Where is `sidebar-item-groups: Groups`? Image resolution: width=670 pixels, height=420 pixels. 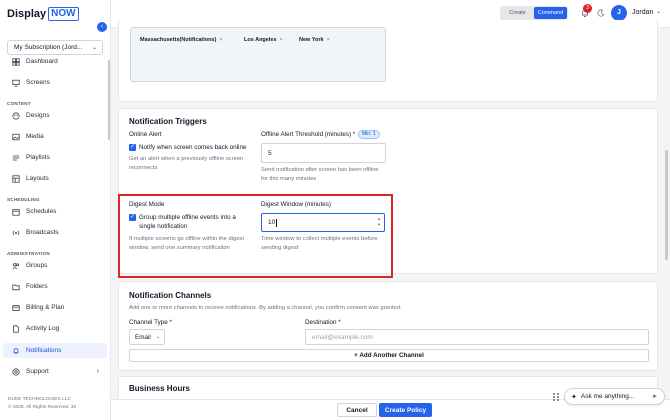 sidebar-item-groups: Groups is located at coordinates (55, 265).